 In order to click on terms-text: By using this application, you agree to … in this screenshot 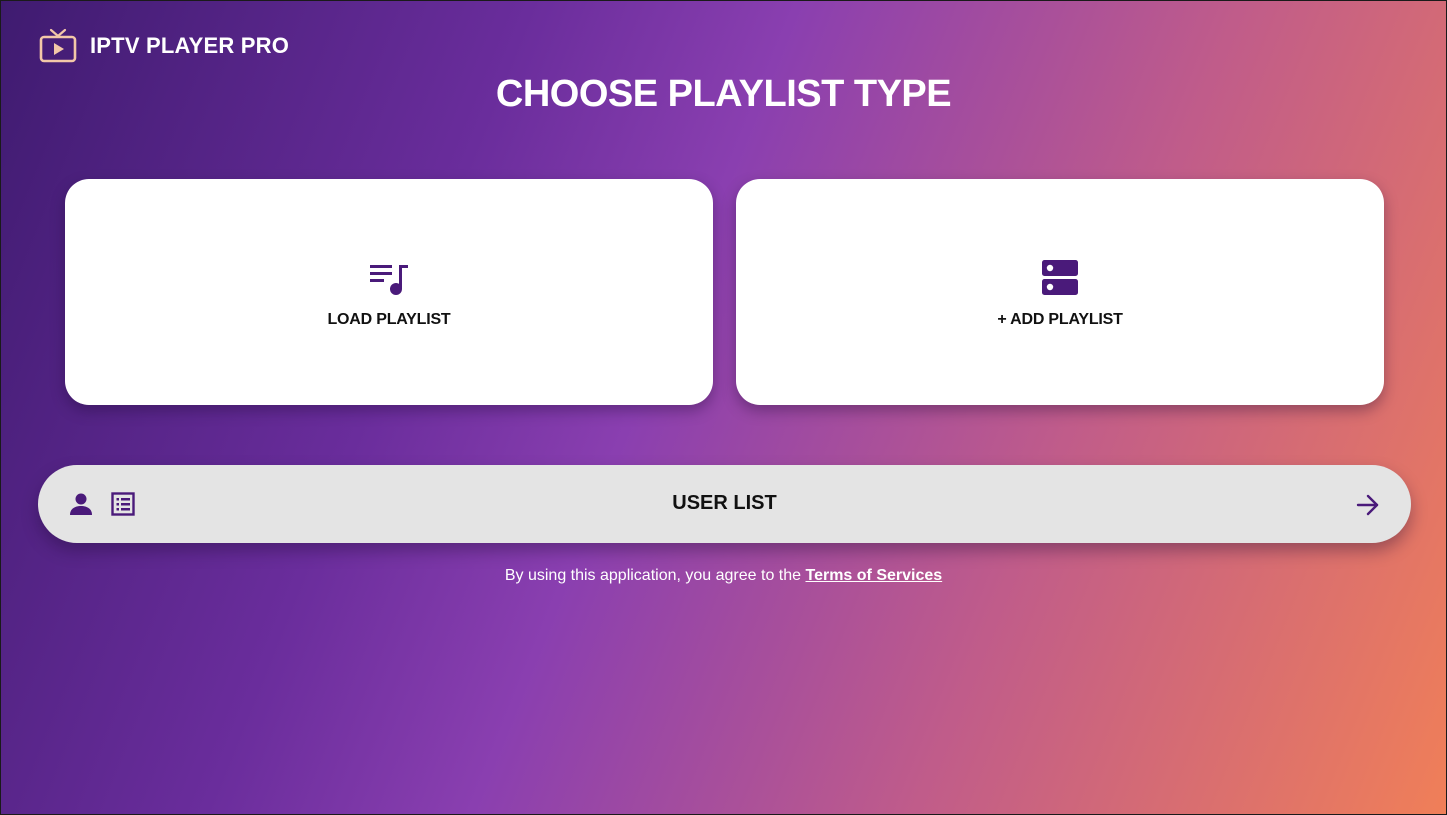, I will do `click(653, 575)`.